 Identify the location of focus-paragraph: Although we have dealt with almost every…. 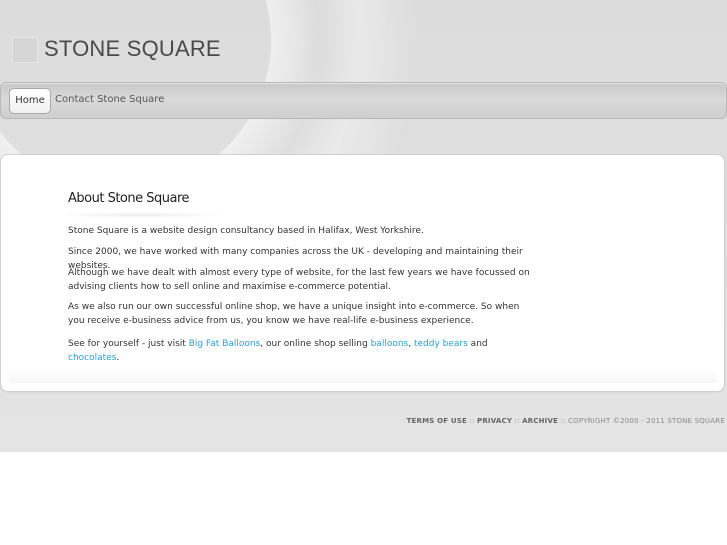
(299, 280).